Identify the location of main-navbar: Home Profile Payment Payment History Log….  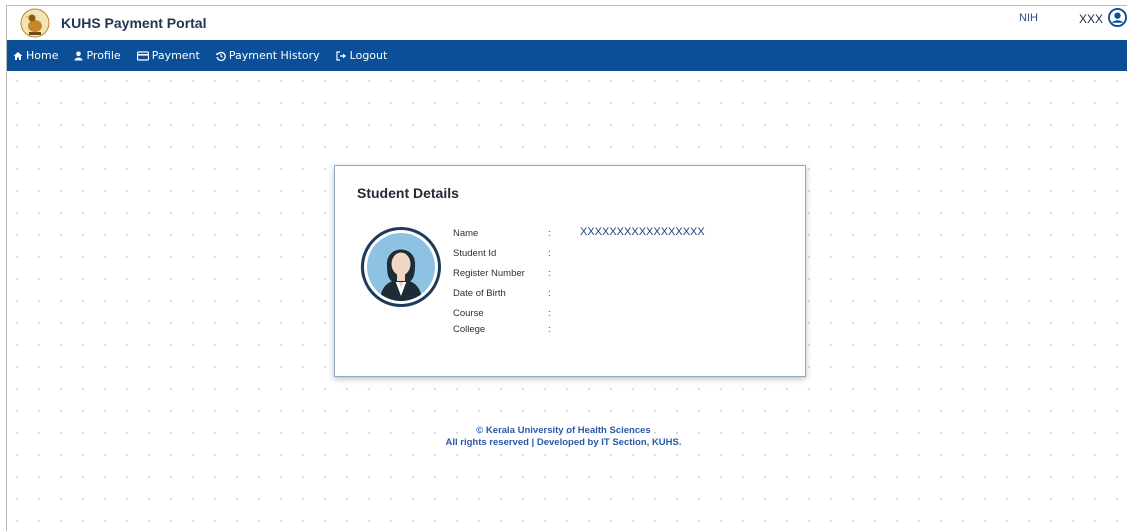
(567, 55).